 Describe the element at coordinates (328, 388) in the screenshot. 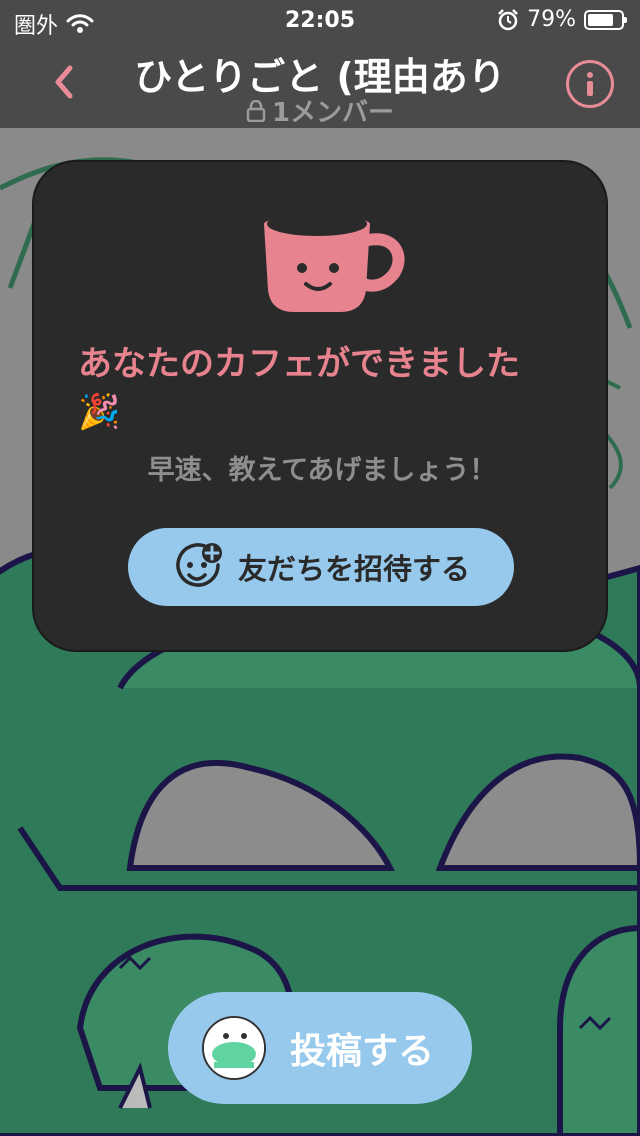

I see `dialog-title: あなたのカフェができました 🎉` at that location.